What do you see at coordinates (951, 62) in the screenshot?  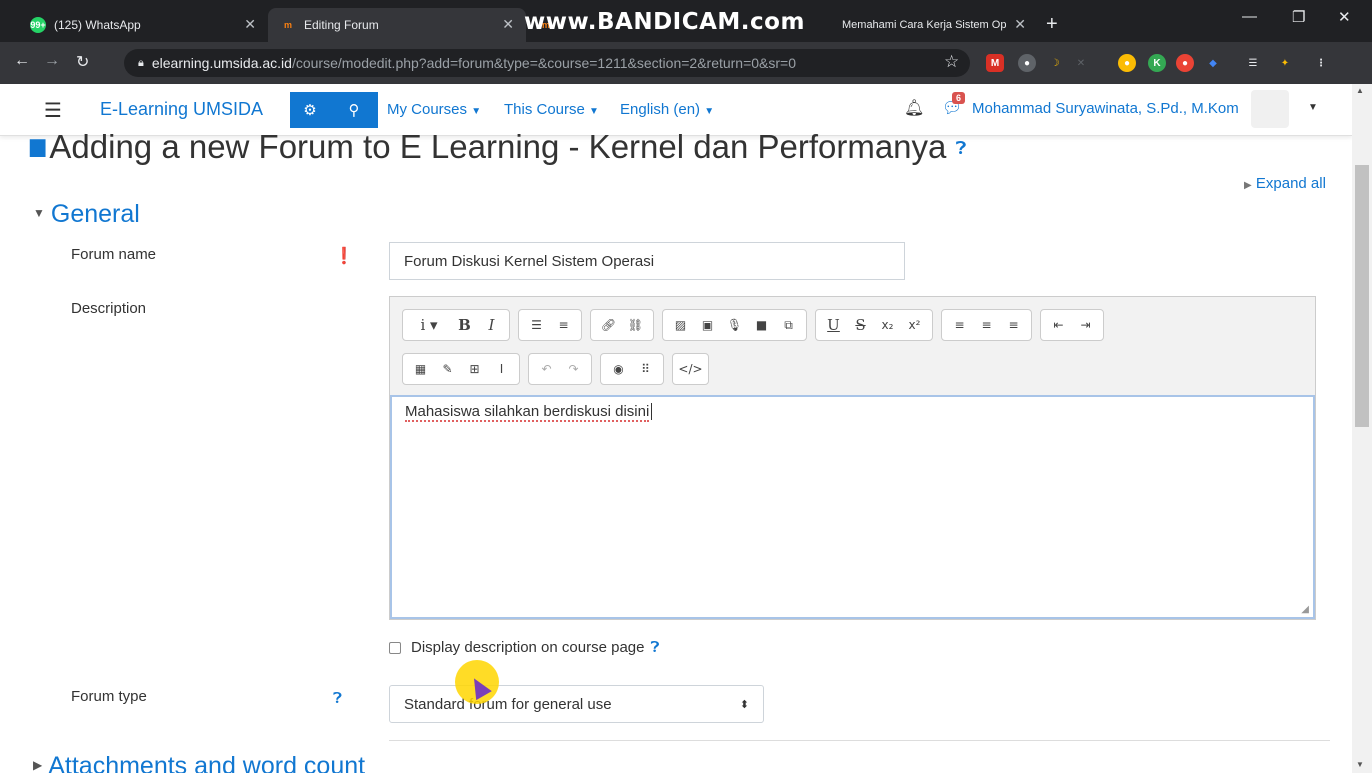 I see `bookmark-star-icon: ☆` at bounding box center [951, 62].